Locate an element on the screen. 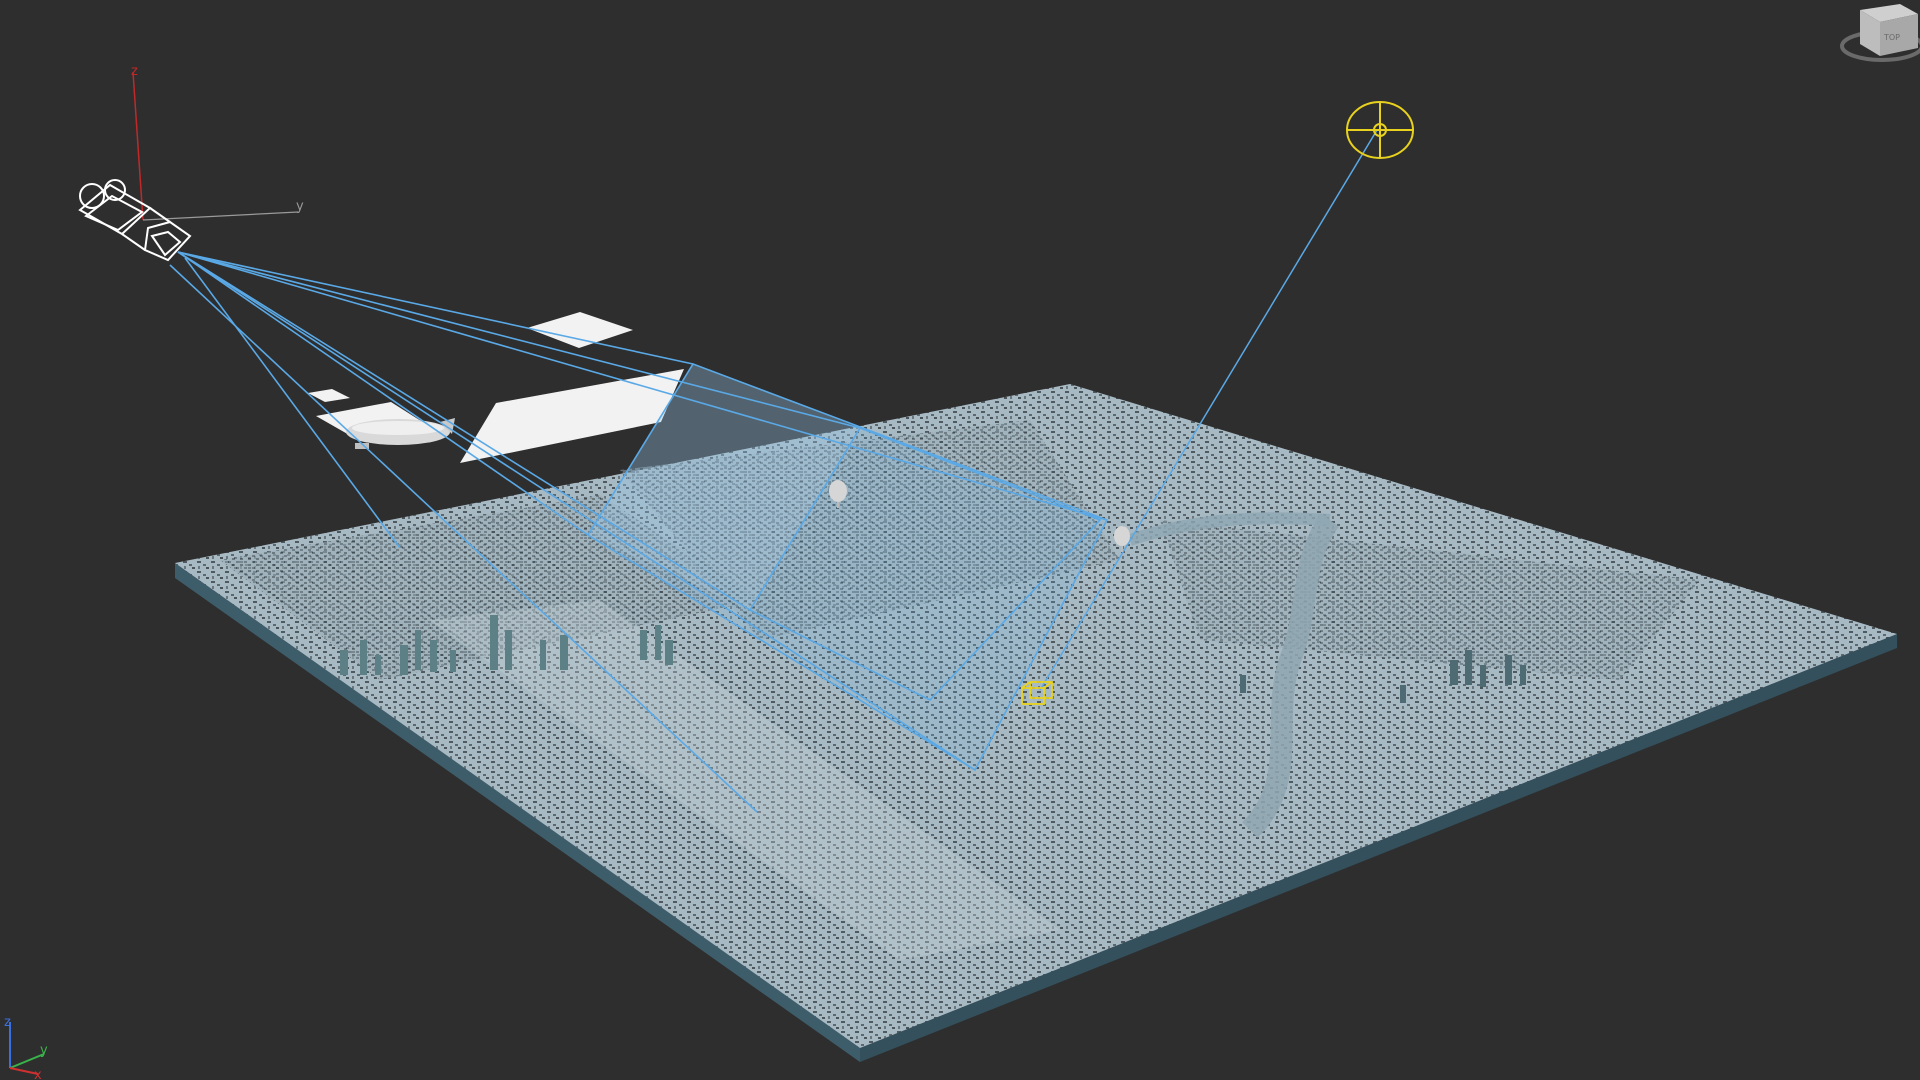  camera-z-label: z is located at coordinates (134, 71).